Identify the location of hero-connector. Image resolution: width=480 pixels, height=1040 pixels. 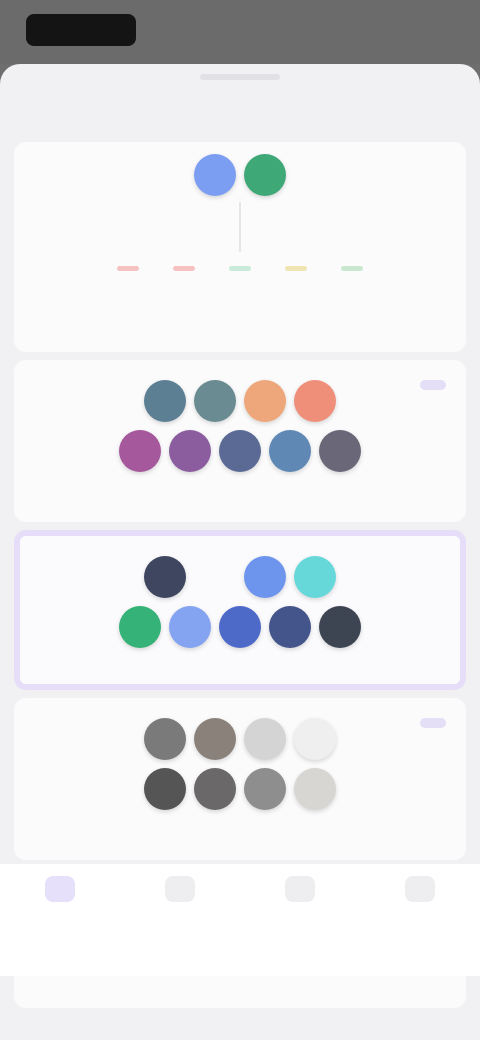
(240, 227).